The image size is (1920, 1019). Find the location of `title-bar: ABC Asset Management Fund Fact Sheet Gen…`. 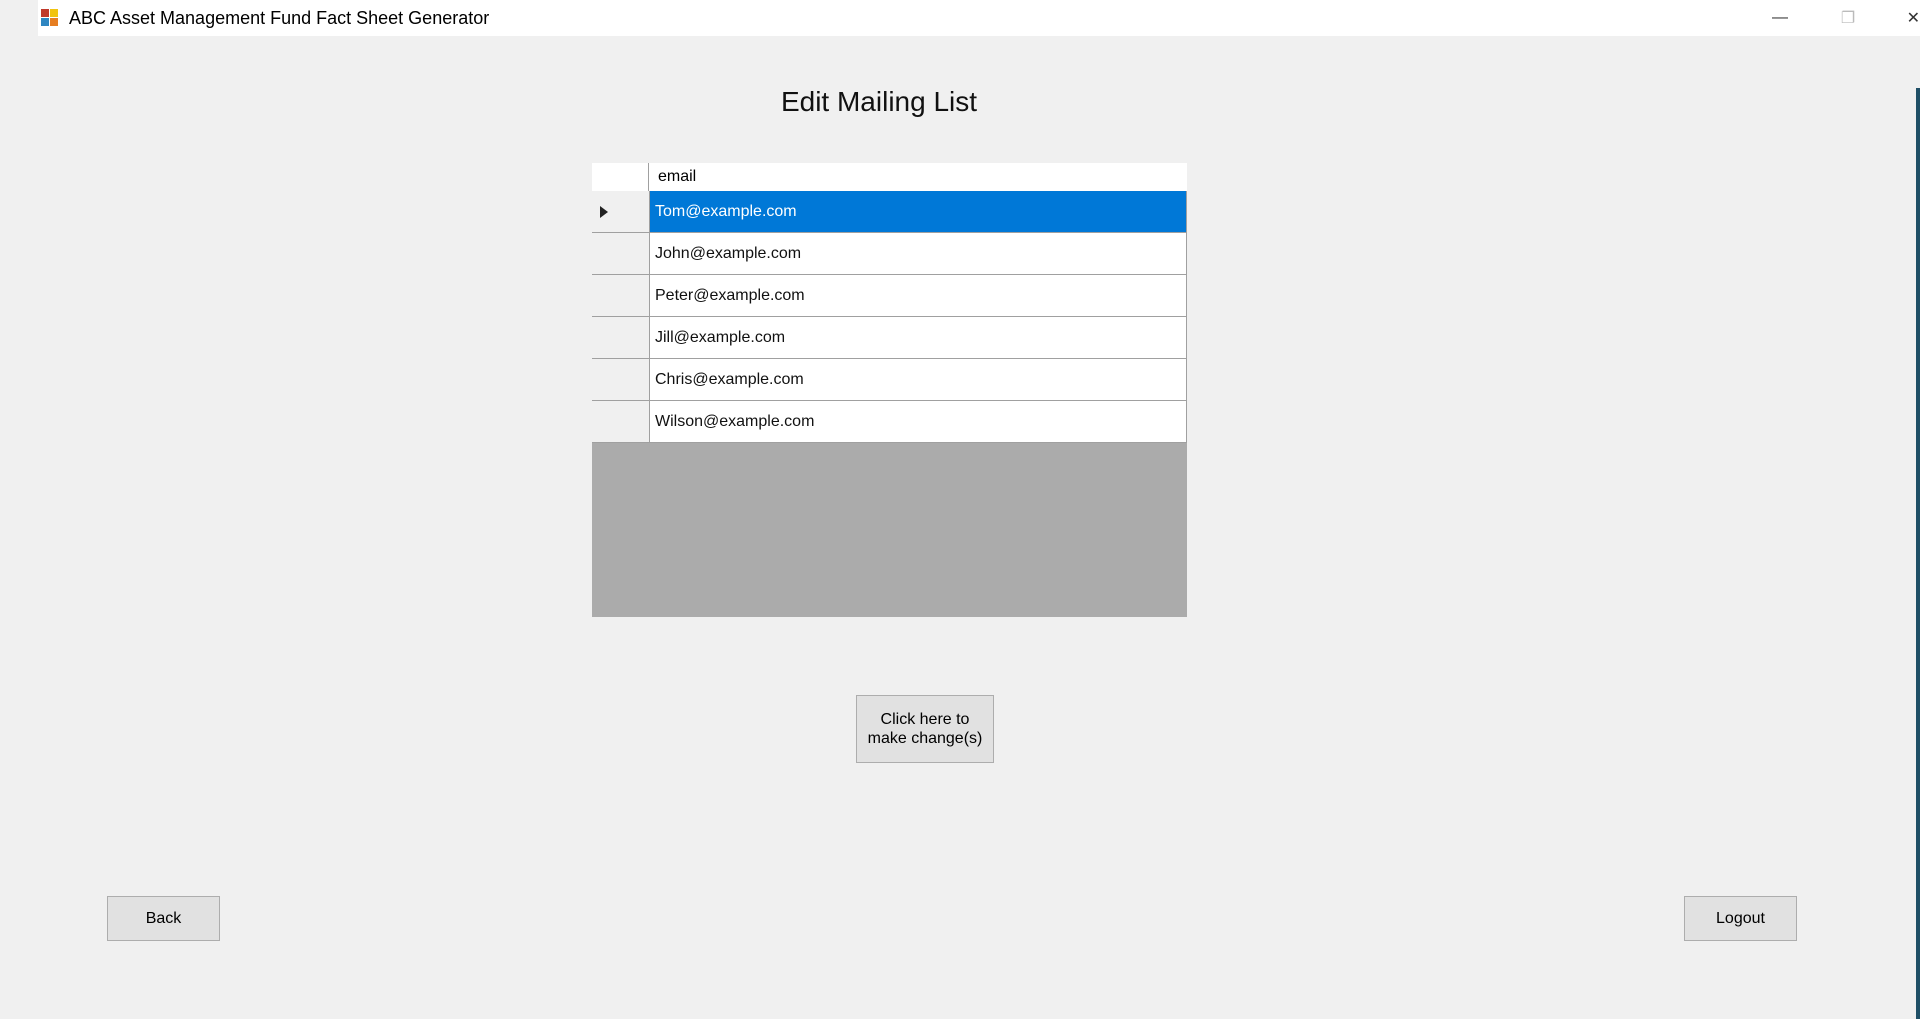

title-bar: ABC Asset Management Fund Fact Sheet Gen… is located at coordinates (979, 18).